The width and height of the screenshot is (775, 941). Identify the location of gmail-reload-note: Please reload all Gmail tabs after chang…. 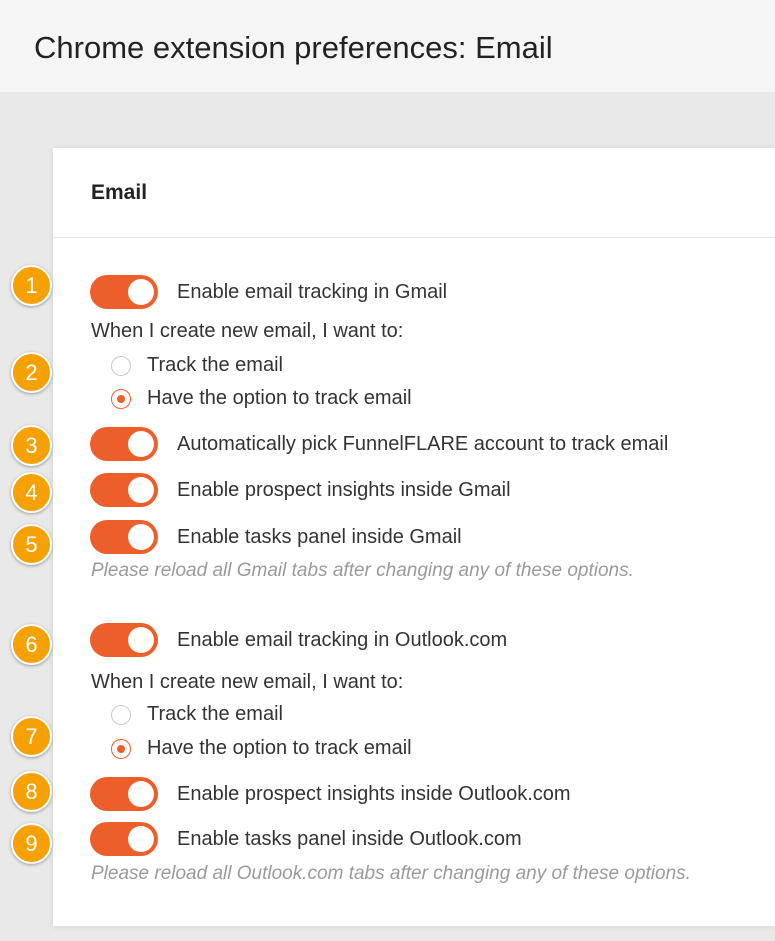
(362, 570).